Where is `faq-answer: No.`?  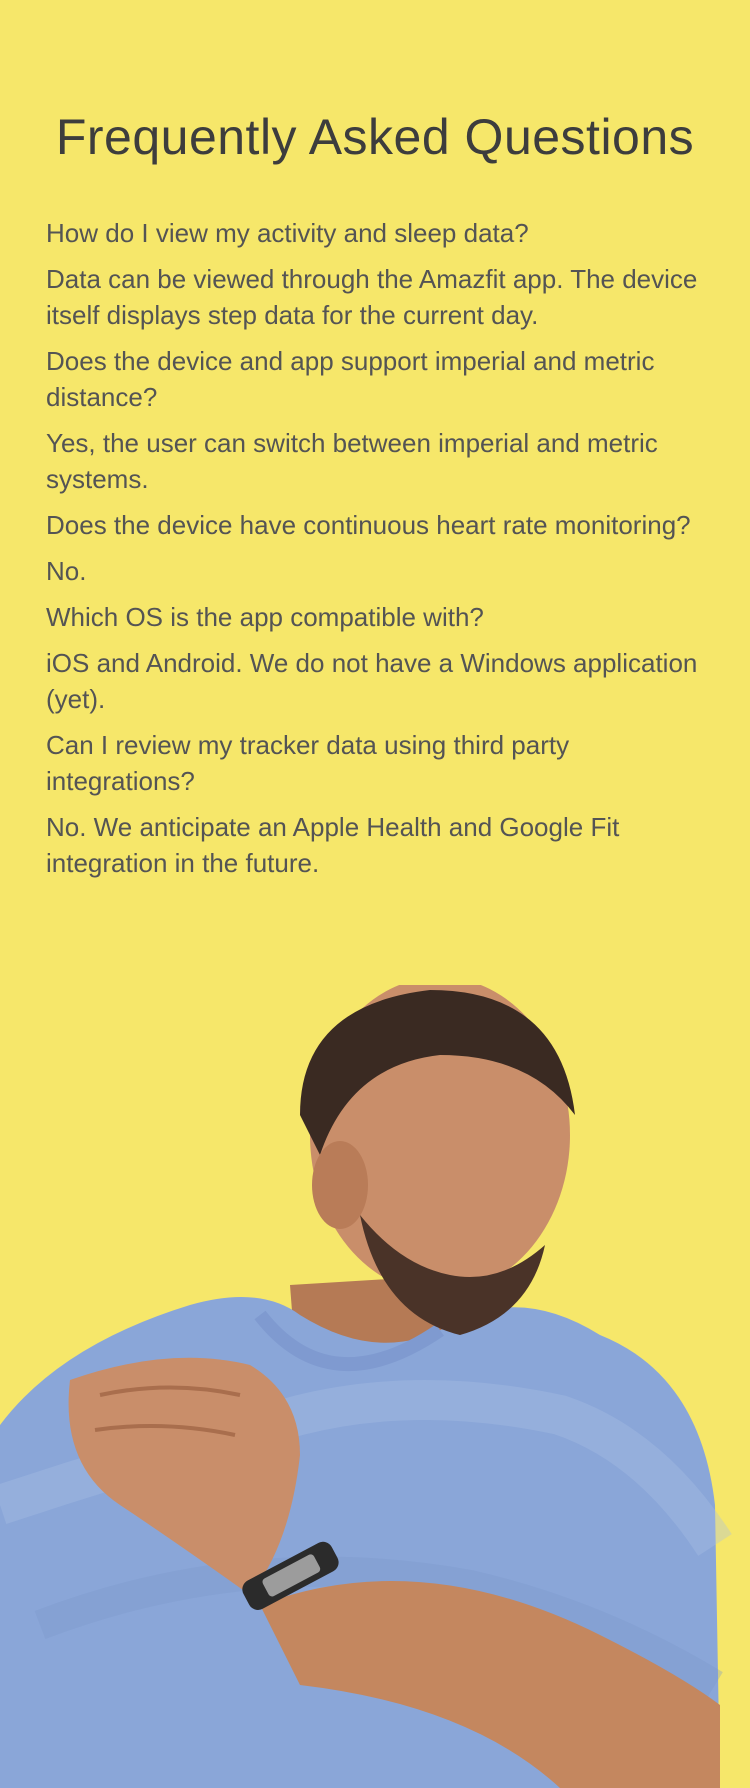
faq-answer: No. is located at coordinates (66, 571).